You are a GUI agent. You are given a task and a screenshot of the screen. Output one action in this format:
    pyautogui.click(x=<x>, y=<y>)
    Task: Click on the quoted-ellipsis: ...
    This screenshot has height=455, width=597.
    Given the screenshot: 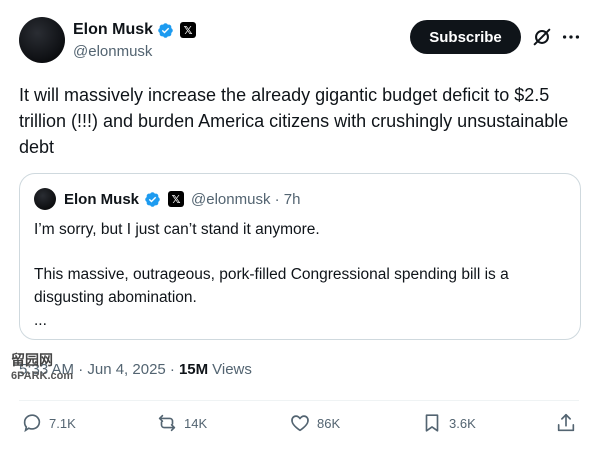 What is the action you would take?
    pyautogui.click(x=40, y=320)
    